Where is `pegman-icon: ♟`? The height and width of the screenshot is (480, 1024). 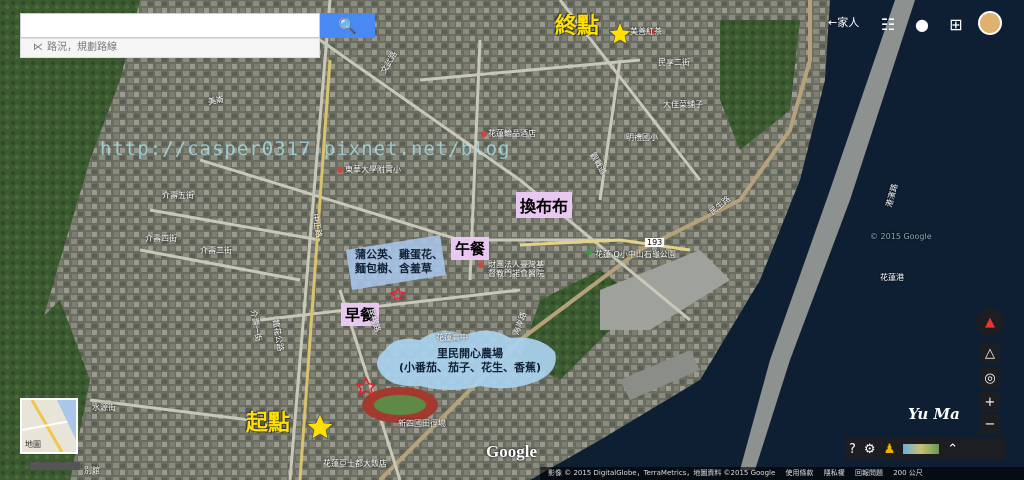
pegman-icon: ♟ is located at coordinates (890, 449).